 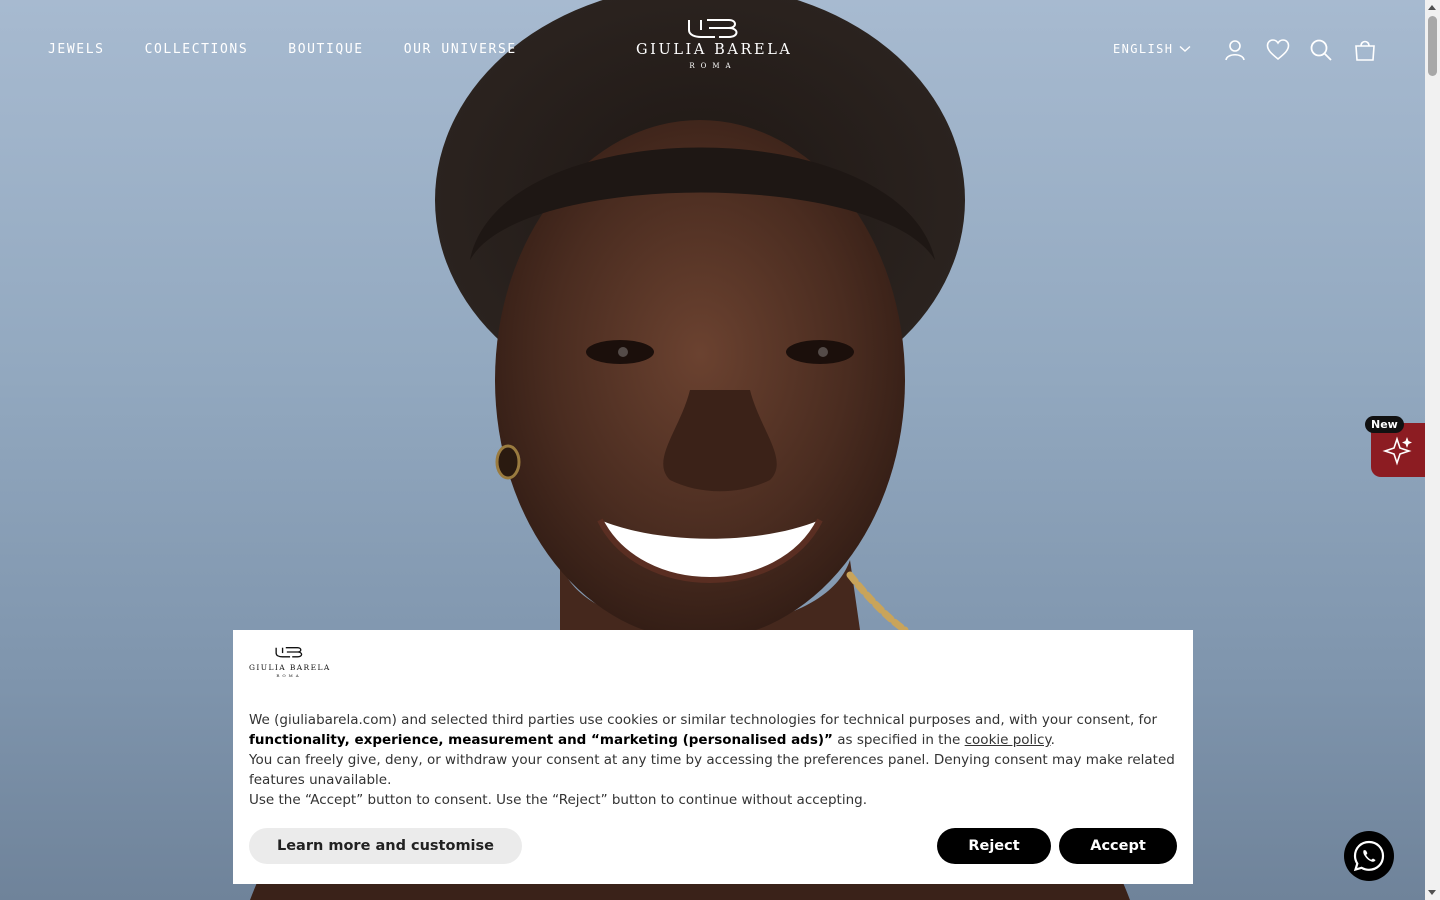 What do you see at coordinates (1384, 424) in the screenshot?
I see `new-badge: New` at bounding box center [1384, 424].